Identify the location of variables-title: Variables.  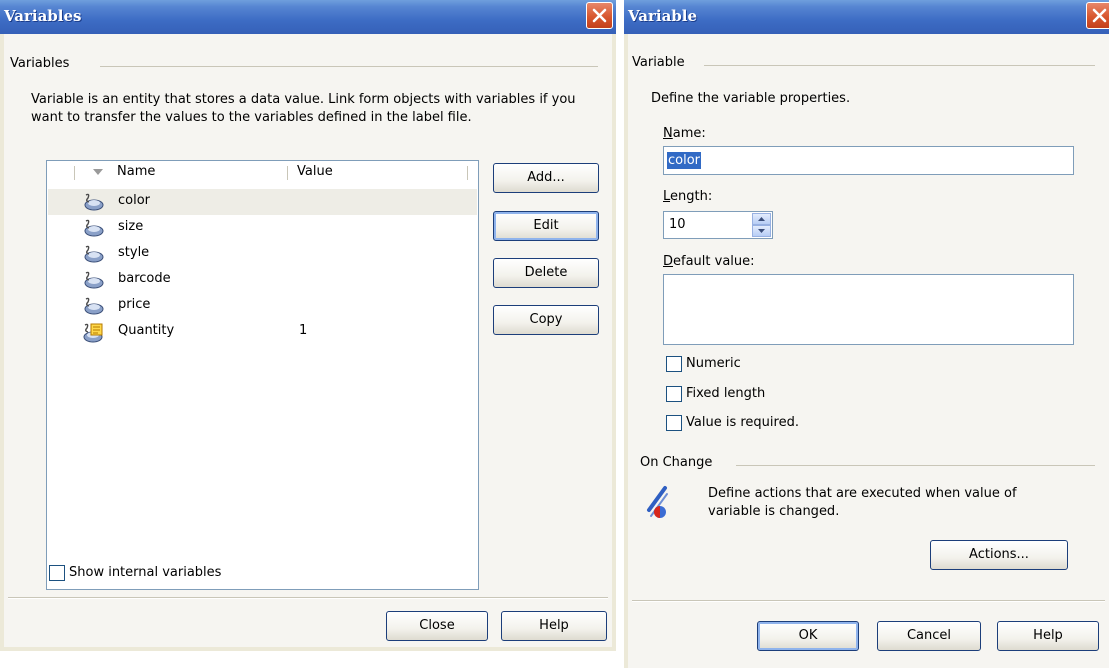
(43, 16).